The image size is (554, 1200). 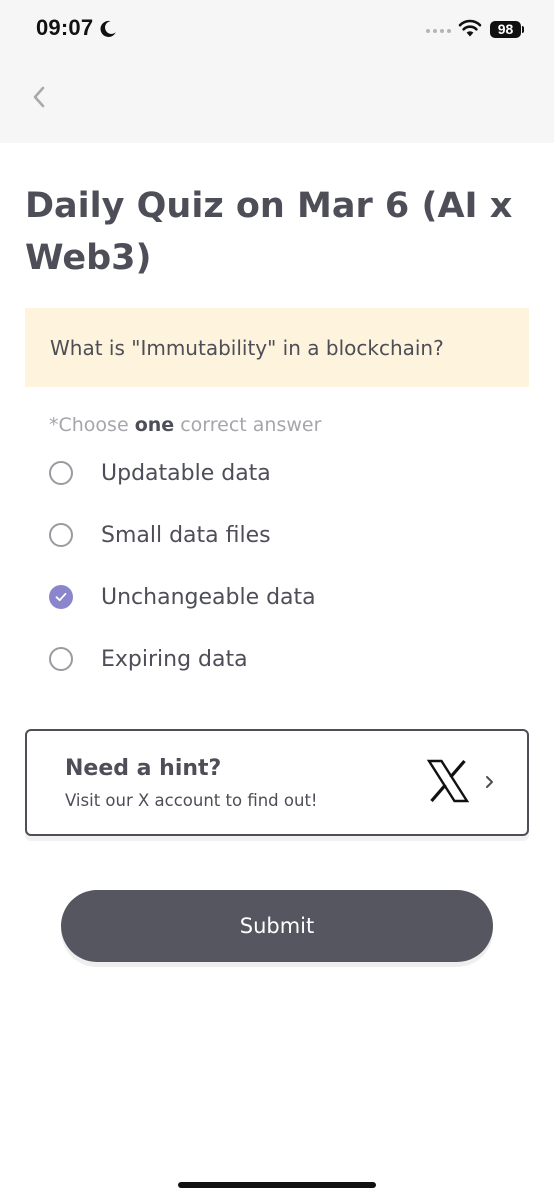 I want to click on battery-icon: 98, so click(x=505, y=29).